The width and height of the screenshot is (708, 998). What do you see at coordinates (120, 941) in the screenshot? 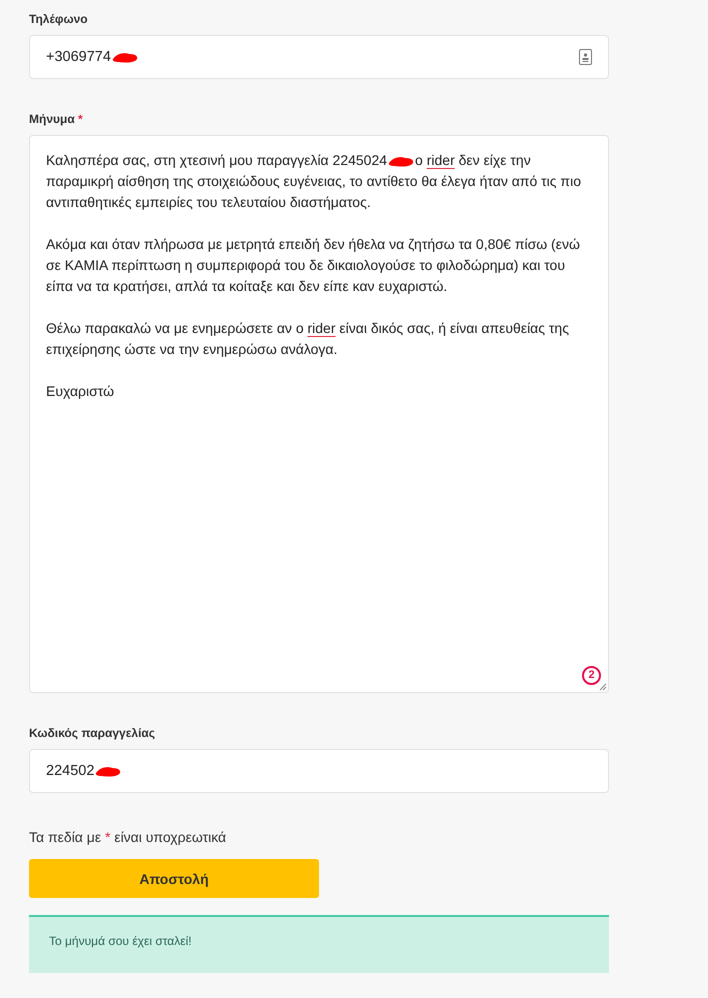
I see `success-text: Το μήνυμά σου έχει σταλεί!` at bounding box center [120, 941].